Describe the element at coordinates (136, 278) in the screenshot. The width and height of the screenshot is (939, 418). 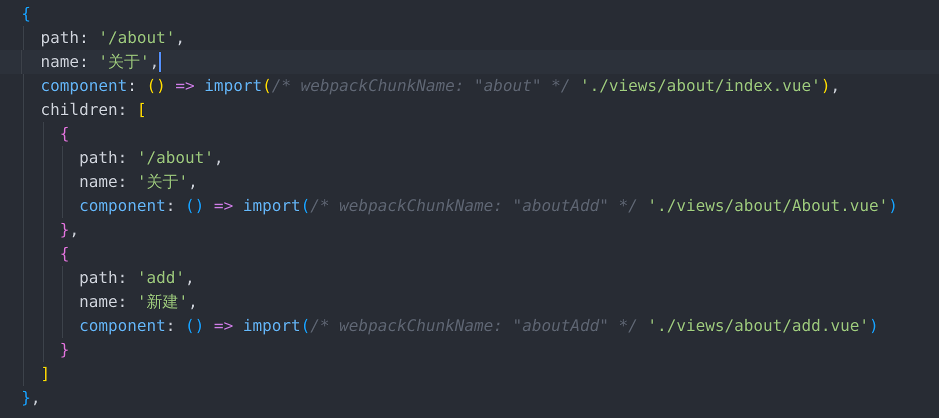
I see `code-line: path: 'add',` at that location.